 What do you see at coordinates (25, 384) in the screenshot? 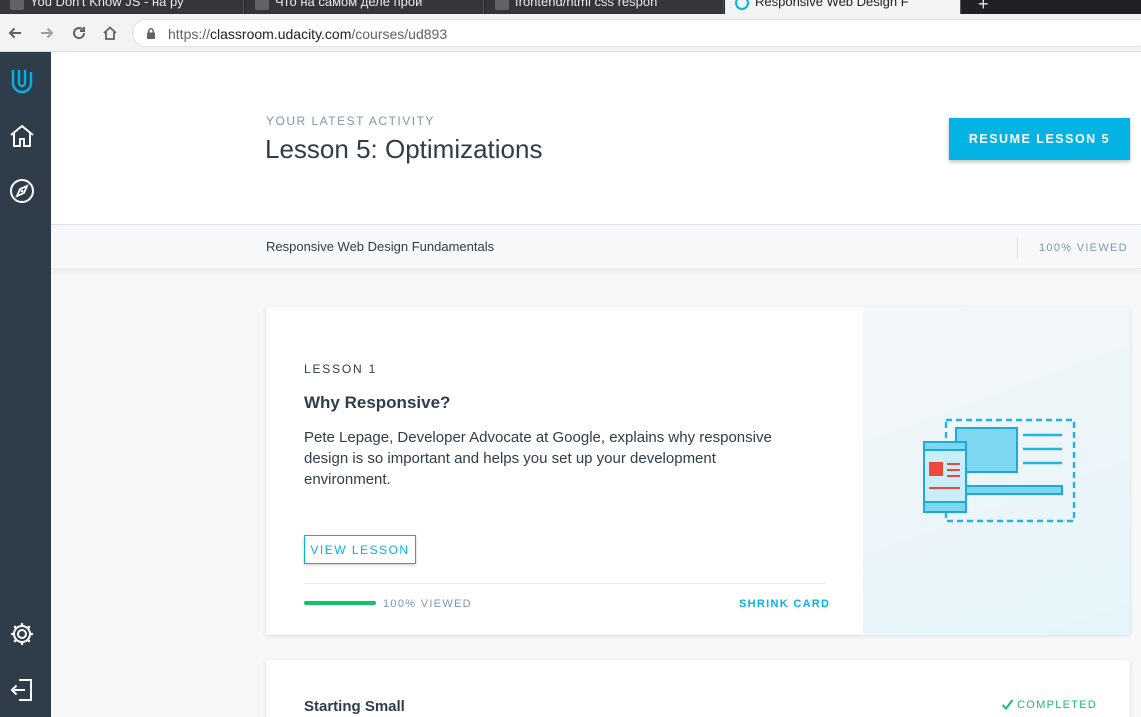
I see `app-sidebar` at bounding box center [25, 384].